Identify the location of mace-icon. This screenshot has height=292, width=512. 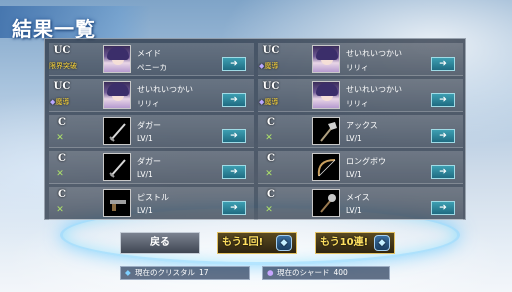
(326, 203).